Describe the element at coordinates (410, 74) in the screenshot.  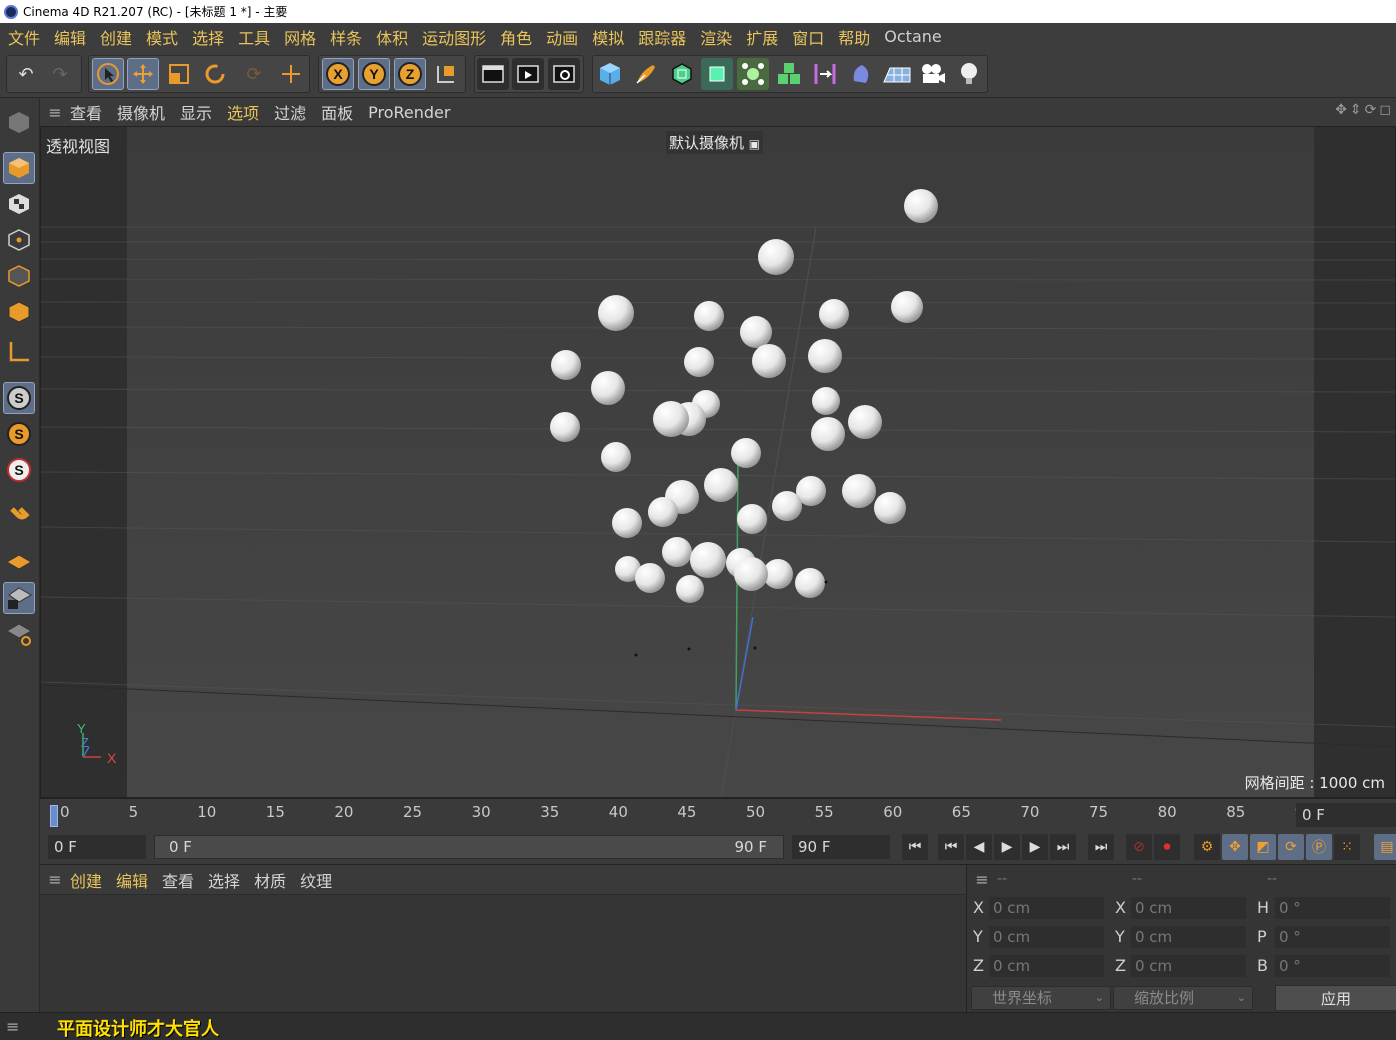
I see `z-axis-icon: Z` at that location.